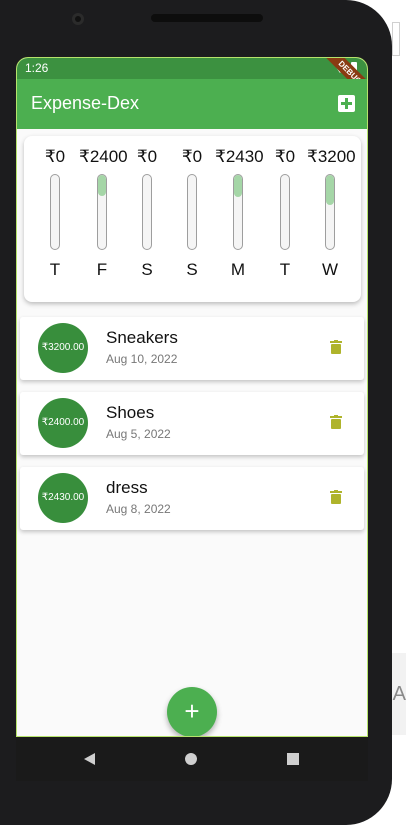 Image resolution: width=406 pixels, height=825 pixels. Describe the element at coordinates (142, 337) in the screenshot. I see `transaction-title: Sneakers` at that location.